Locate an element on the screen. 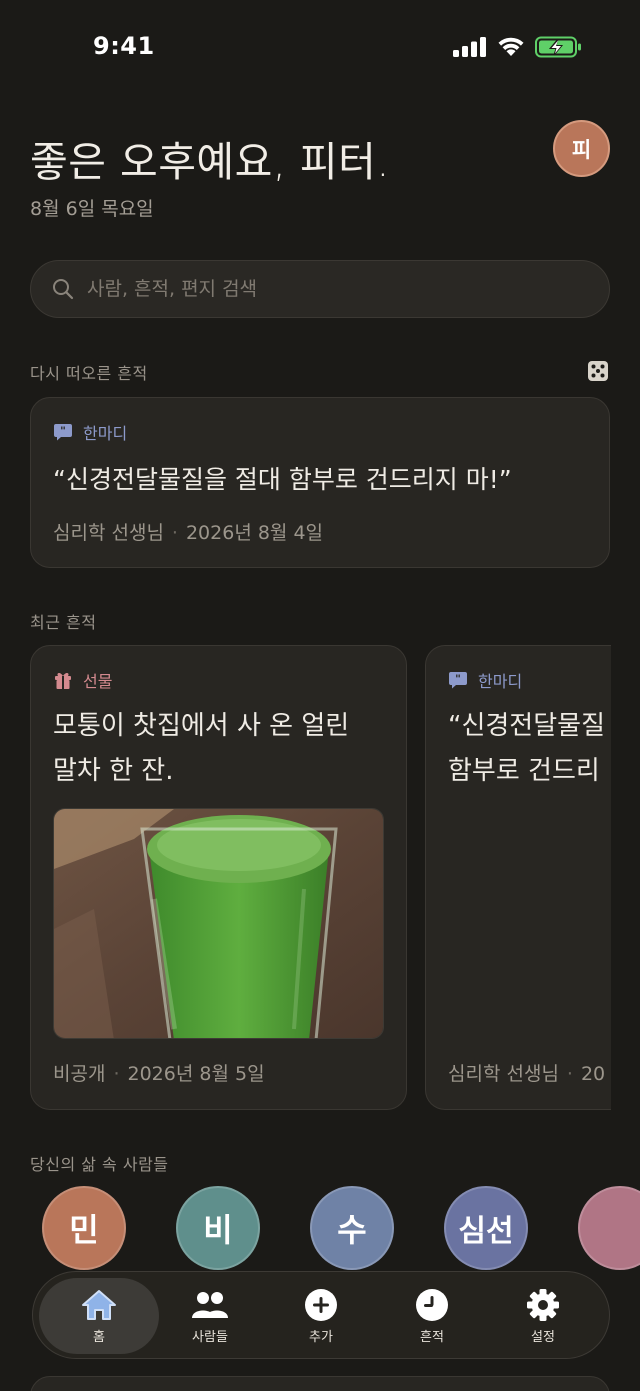  person-avatar: 수 is located at coordinates (352, 1228).